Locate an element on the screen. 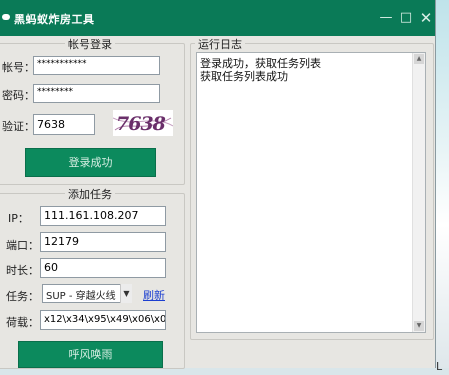 The image size is (449, 375). login-button: 登录成功 is located at coordinates (90, 162).